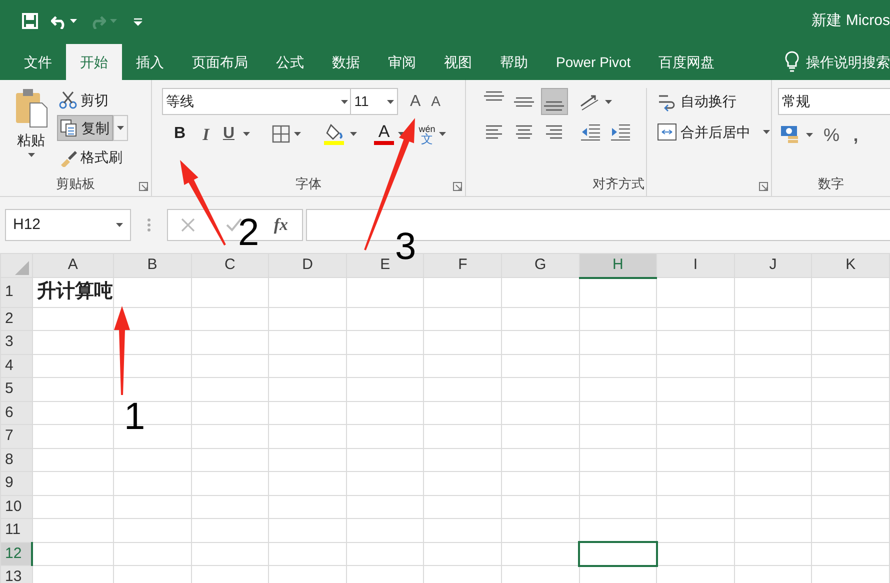 The width and height of the screenshot is (890, 583). What do you see at coordinates (92, 100) in the screenshot?
I see `cut-button: 剪切` at bounding box center [92, 100].